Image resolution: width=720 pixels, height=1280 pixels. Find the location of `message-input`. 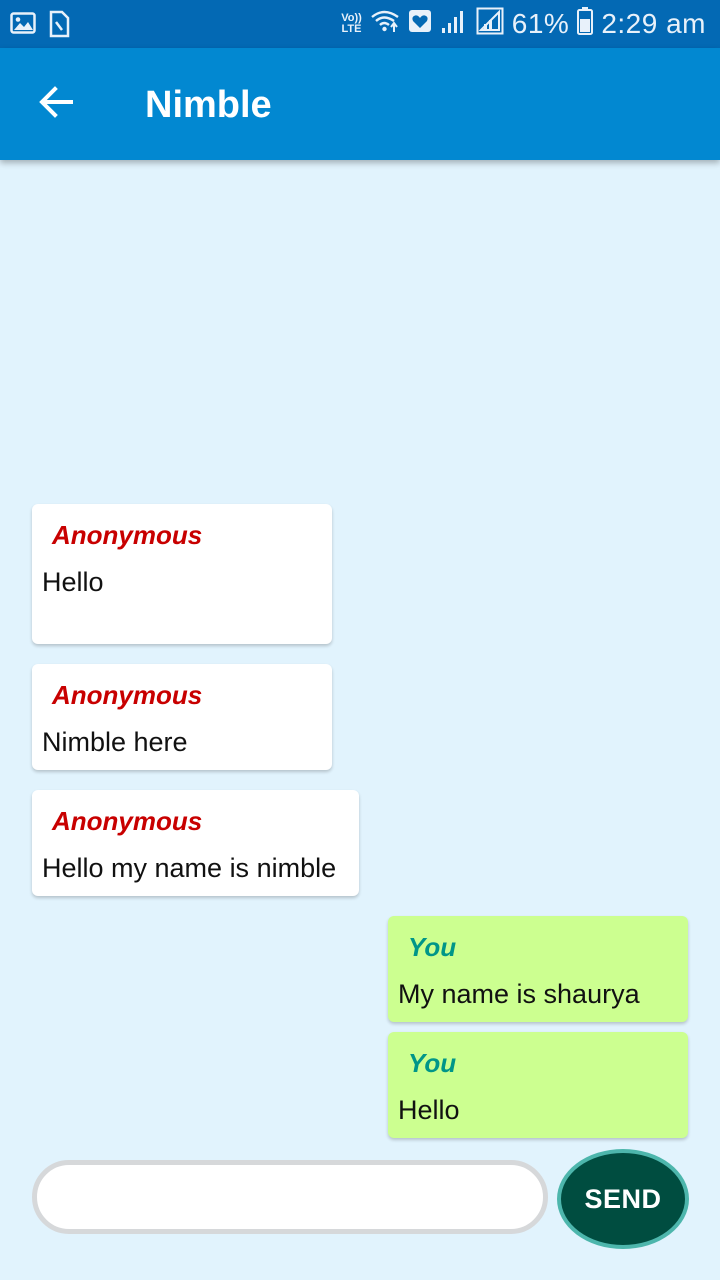

message-input is located at coordinates (290, 1197).